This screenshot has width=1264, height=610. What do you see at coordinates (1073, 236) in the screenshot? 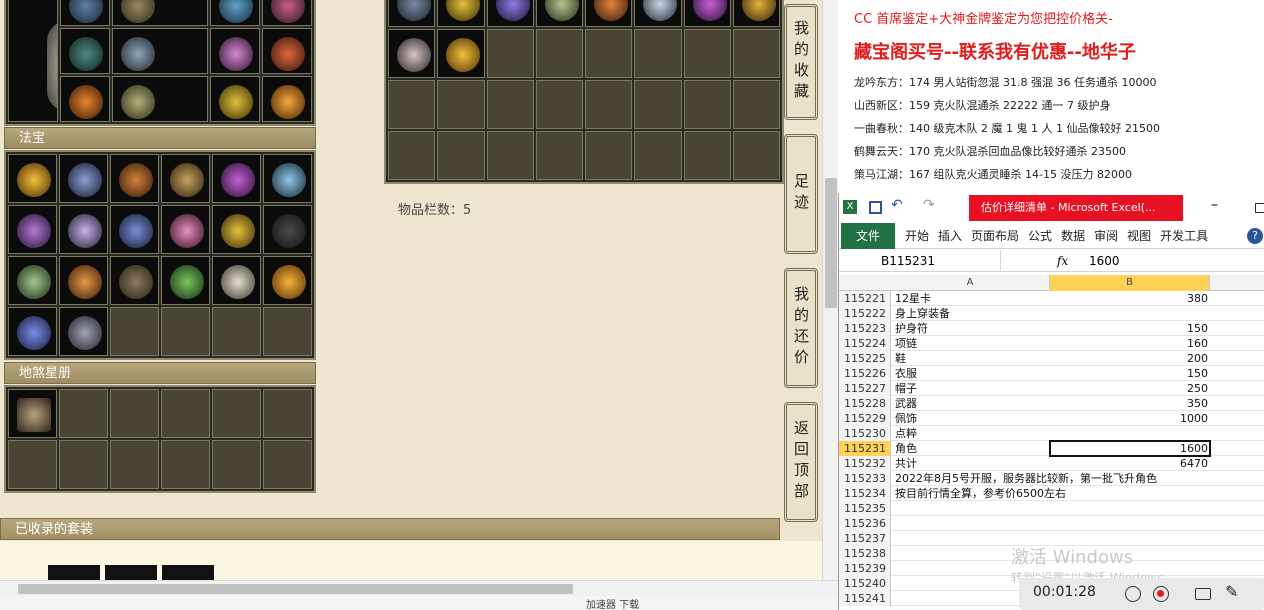
I see `tab-data: 数据` at bounding box center [1073, 236].